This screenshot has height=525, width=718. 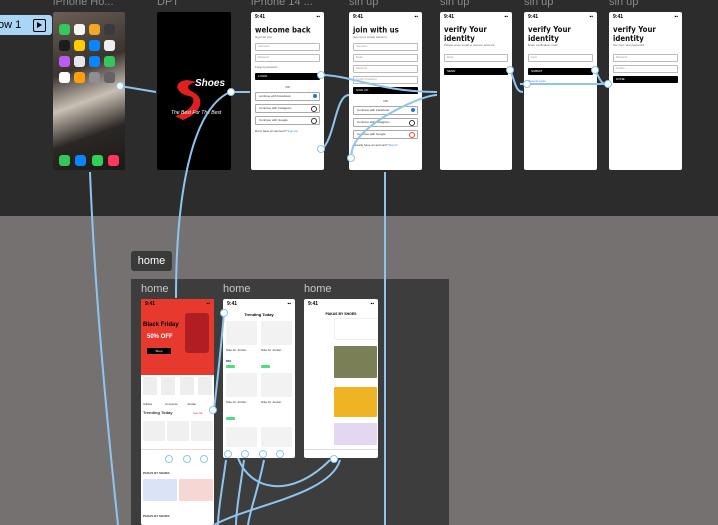 I want to click on tab-bar, so click(x=341, y=453).